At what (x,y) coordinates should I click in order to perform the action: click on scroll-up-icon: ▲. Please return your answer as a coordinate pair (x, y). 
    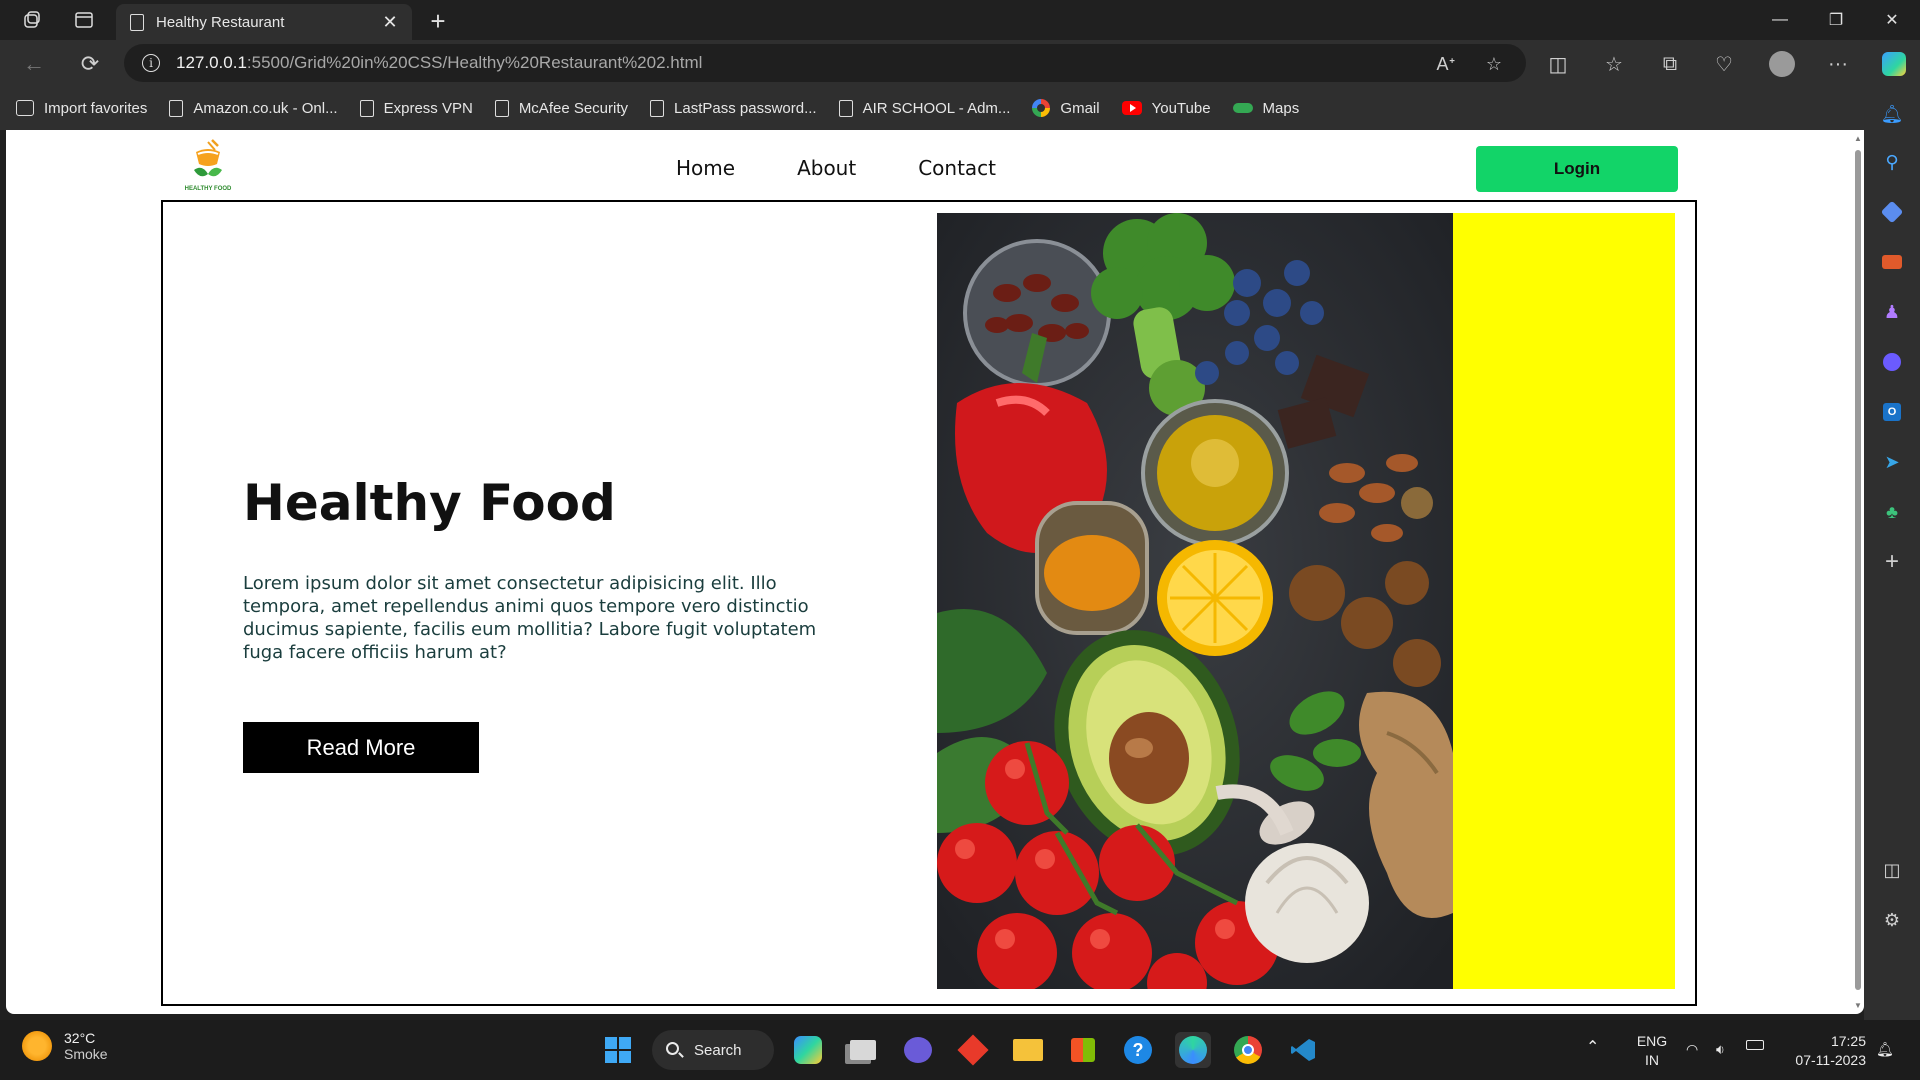
    Looking at the image, I should click on (1858, 138).